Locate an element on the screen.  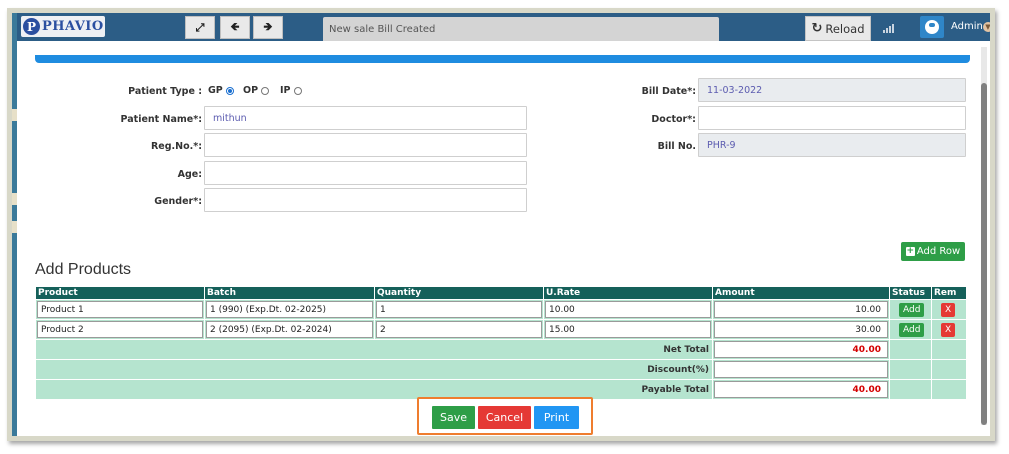
payable-total-value: 40.00 is located at coordinates (801, 389).